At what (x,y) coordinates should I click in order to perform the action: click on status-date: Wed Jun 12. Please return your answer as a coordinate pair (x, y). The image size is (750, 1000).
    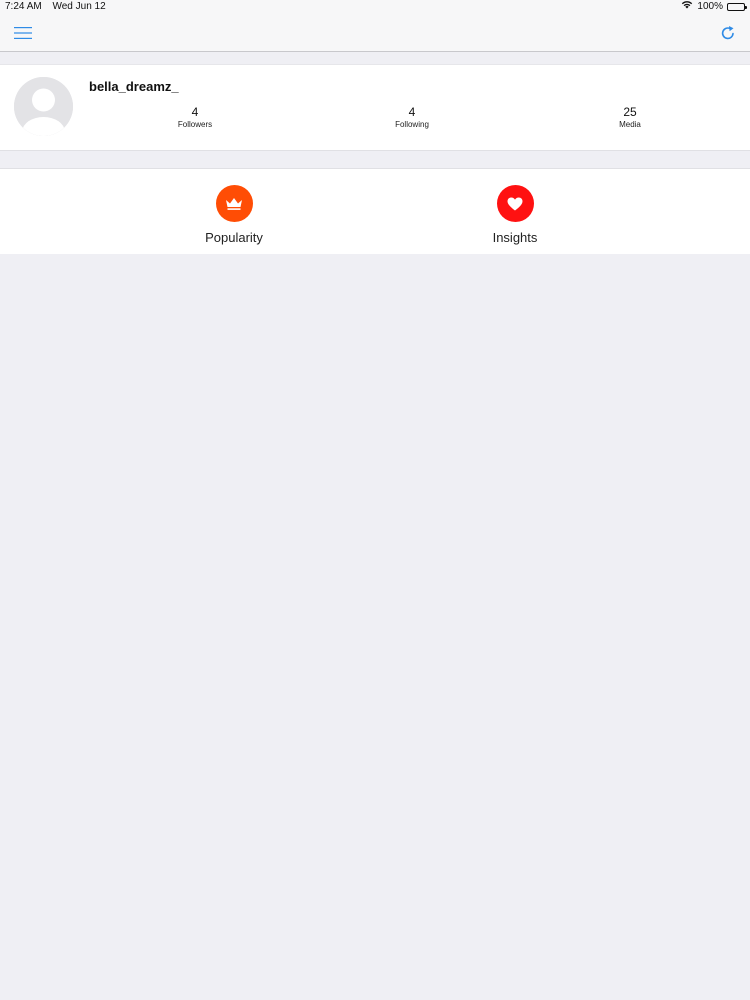
    Looking at the image, I should click on (79, 6).